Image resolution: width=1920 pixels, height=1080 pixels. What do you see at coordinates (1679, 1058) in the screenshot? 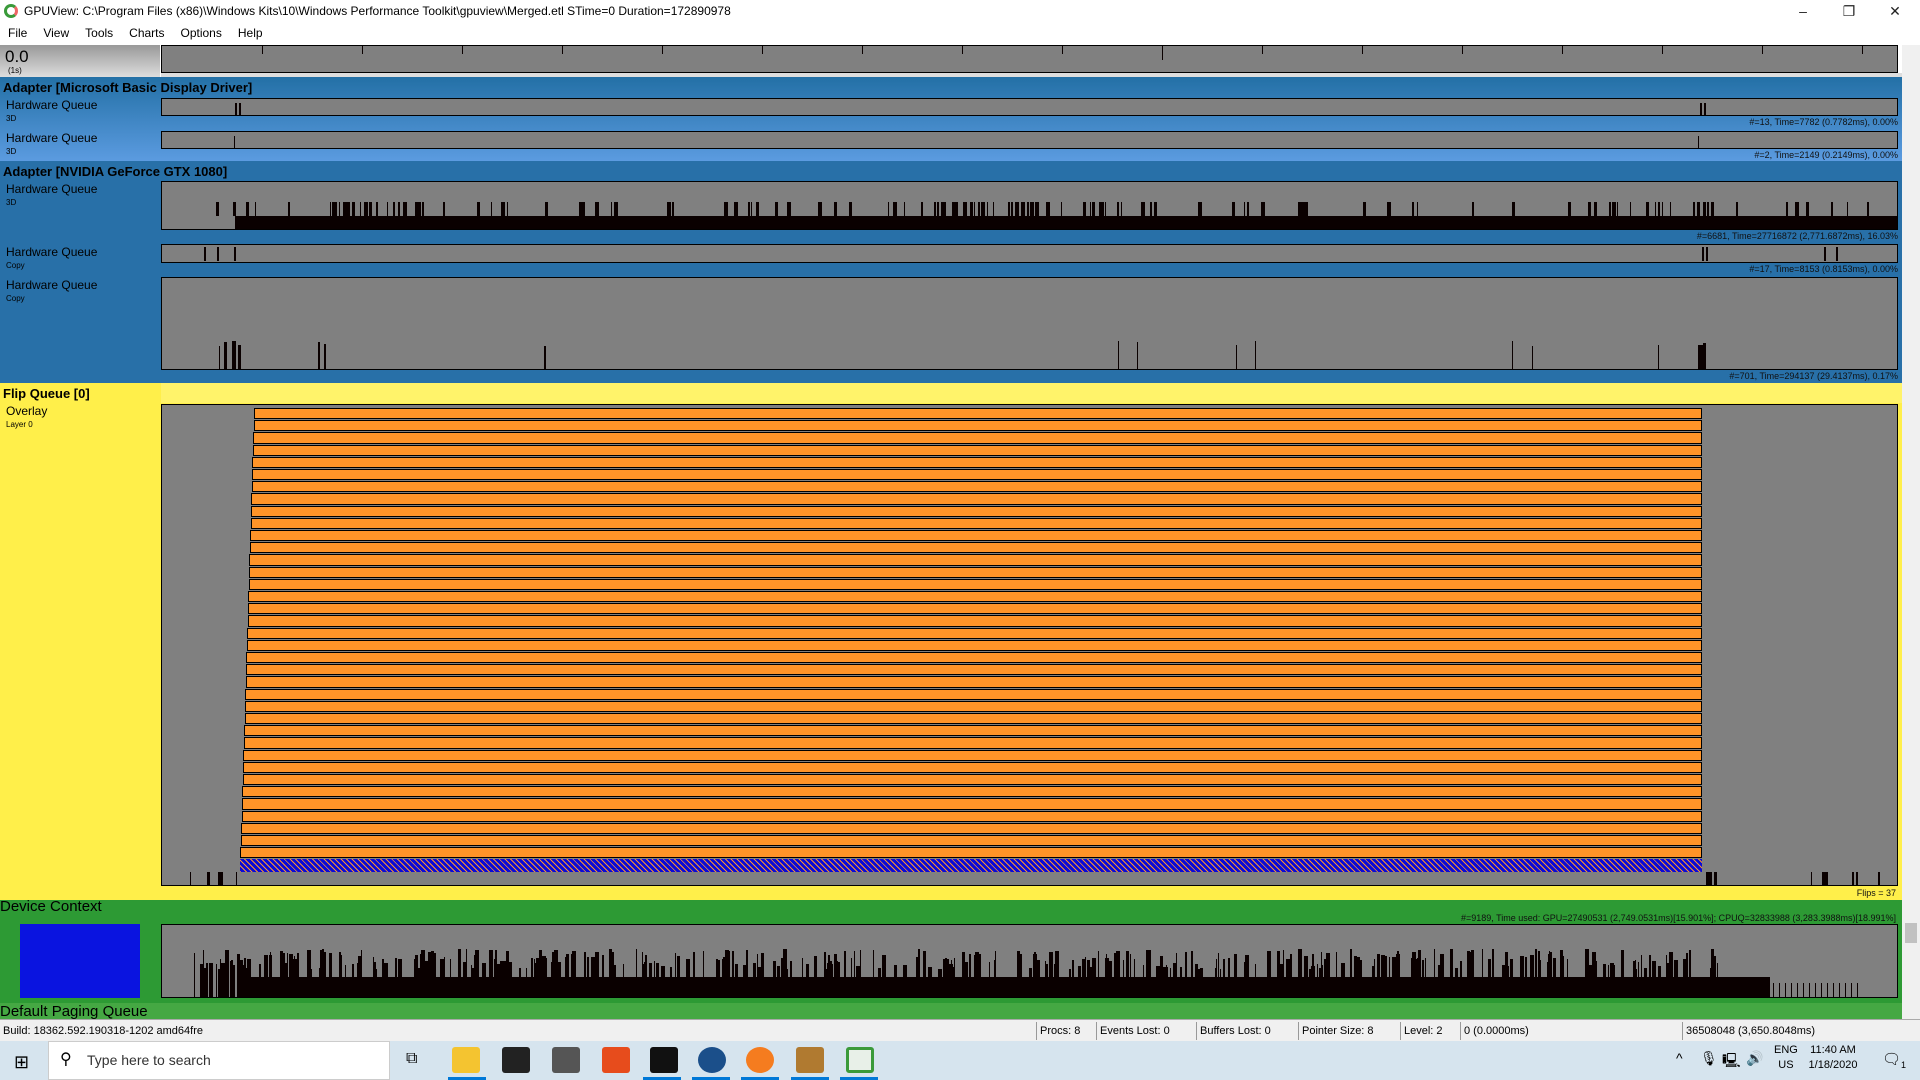
I see `tray-chevron-icon: ^` at bounding box center [1679, 1058].